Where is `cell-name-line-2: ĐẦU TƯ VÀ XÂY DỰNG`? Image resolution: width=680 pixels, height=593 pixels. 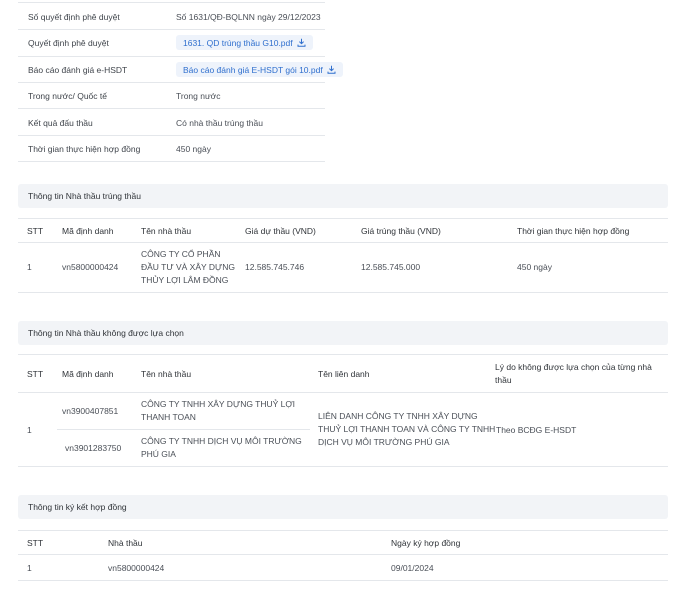 cell-name-line-2: ĐẦU TƯ VÀ XÂY DỰNG is located at coordinates (188, 267).